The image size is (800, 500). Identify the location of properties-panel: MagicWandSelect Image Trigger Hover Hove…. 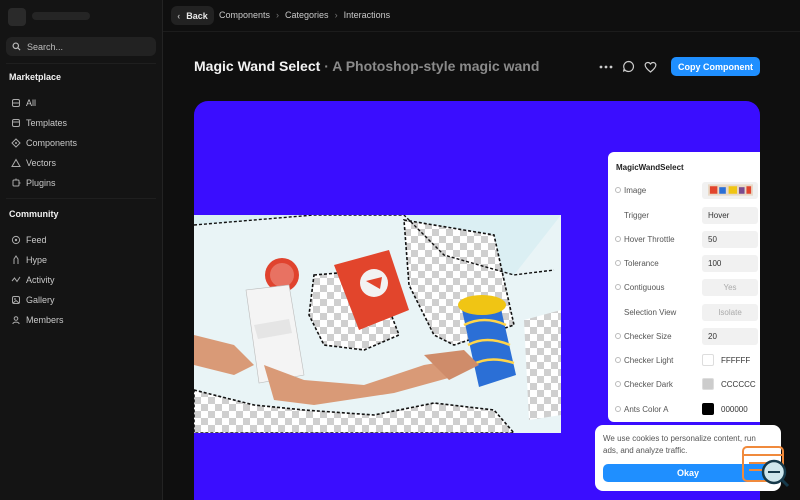
(684, 287).